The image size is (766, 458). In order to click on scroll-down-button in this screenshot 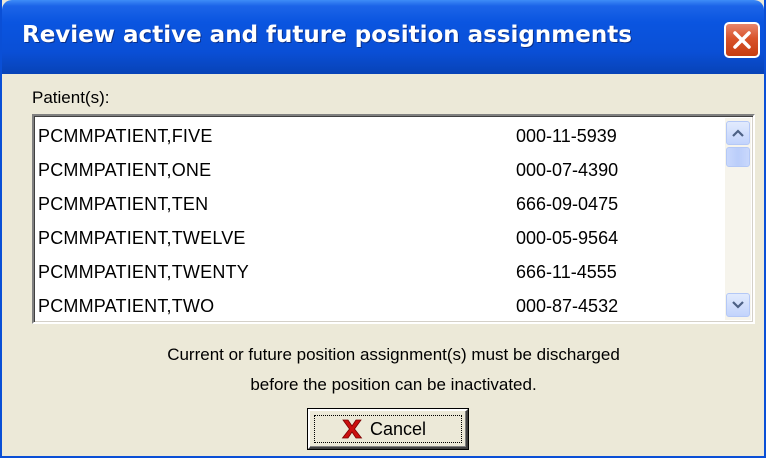, I will do `click(738, 305)`.